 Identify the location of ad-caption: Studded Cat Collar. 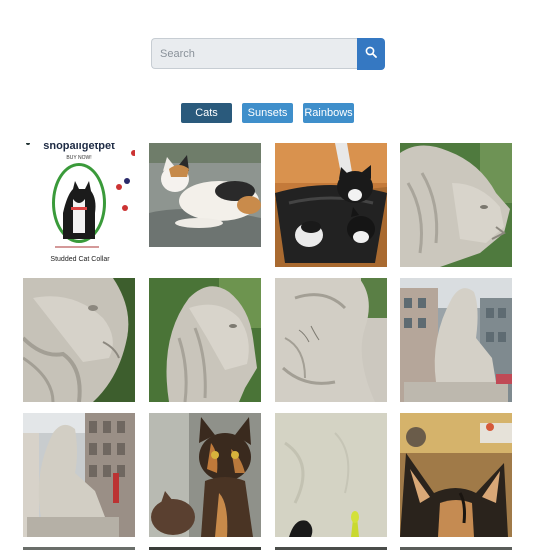
(80, 259).